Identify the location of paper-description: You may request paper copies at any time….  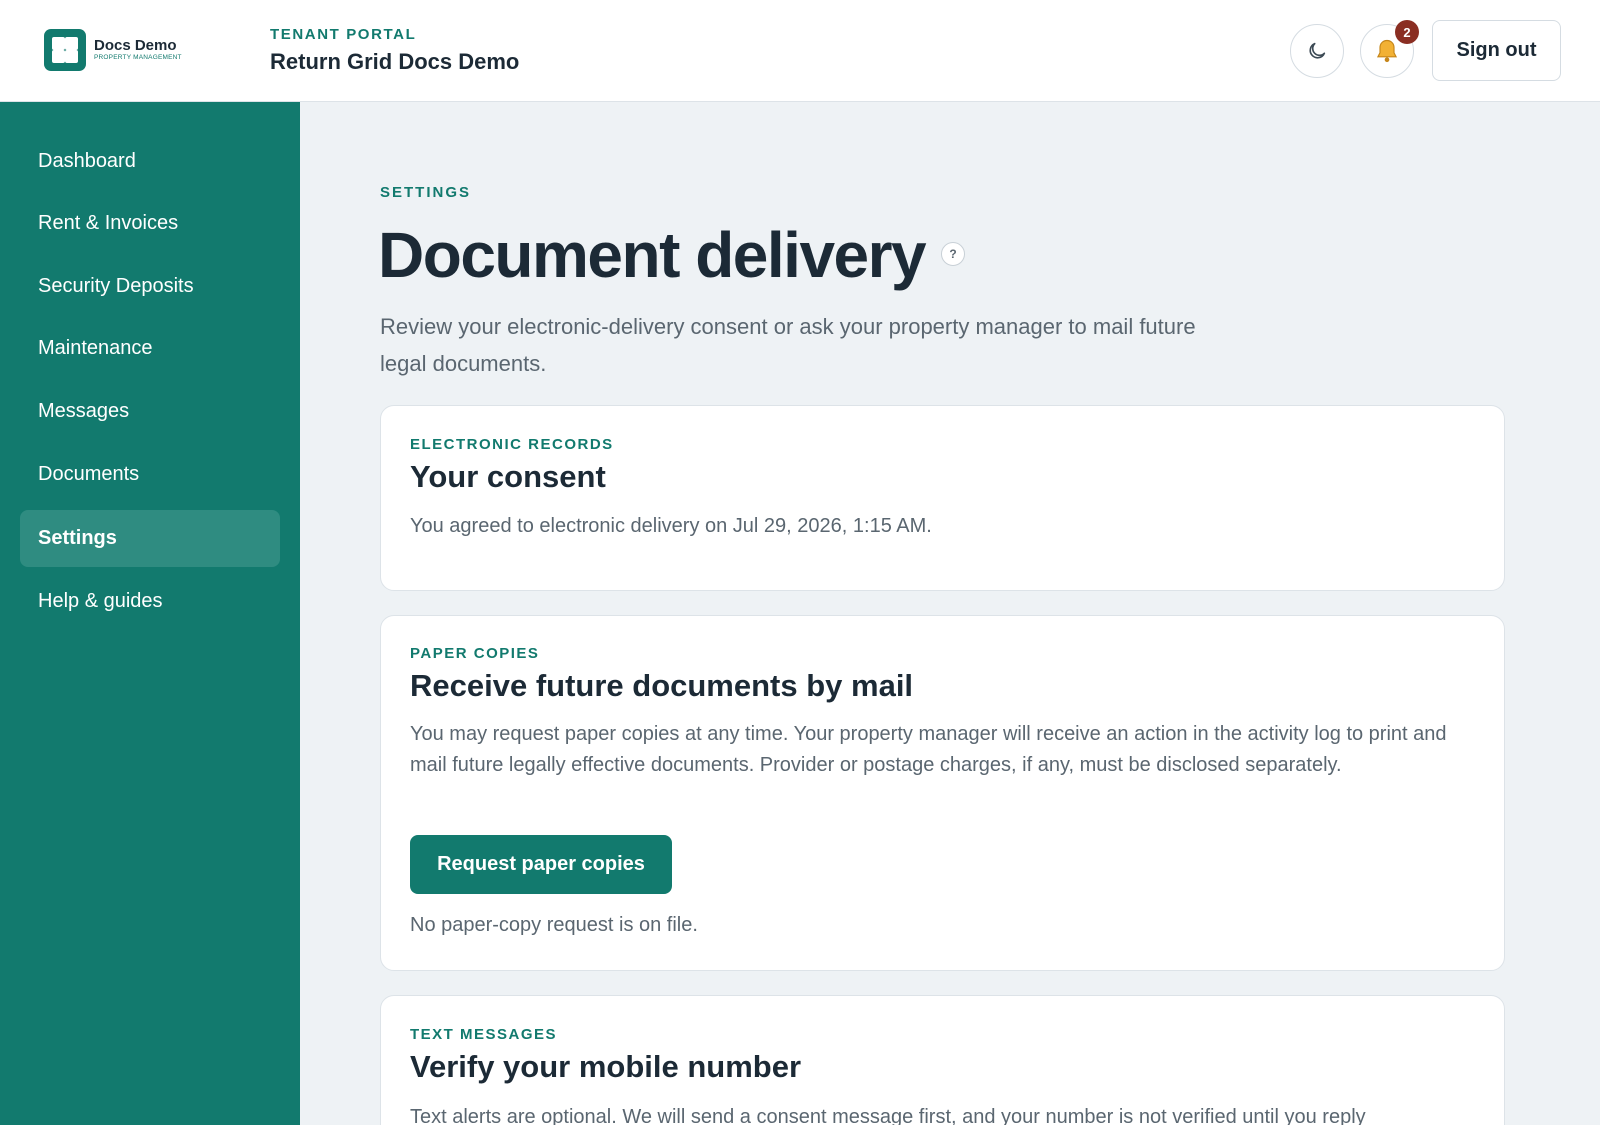
(928, 749).